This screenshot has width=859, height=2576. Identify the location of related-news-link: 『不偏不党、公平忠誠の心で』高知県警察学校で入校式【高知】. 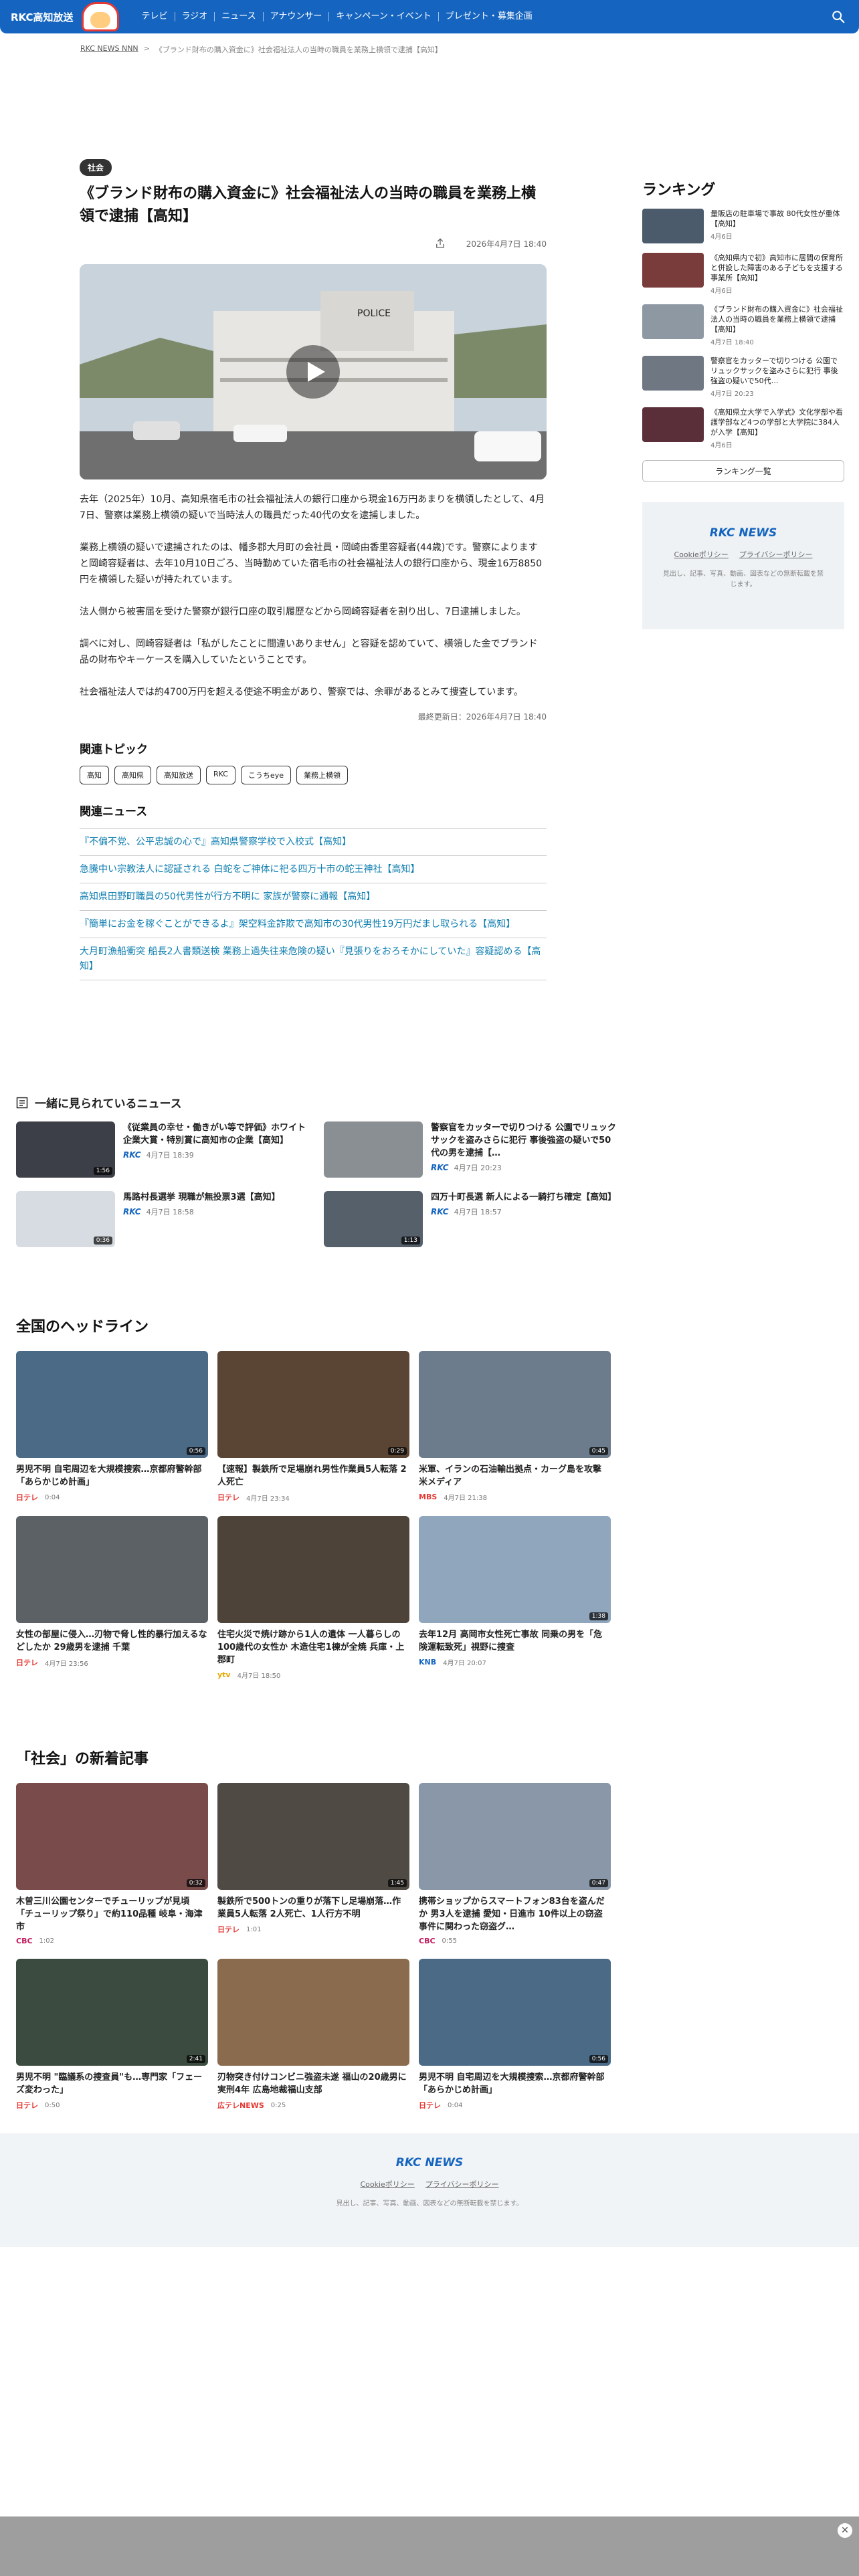
(313, 843).